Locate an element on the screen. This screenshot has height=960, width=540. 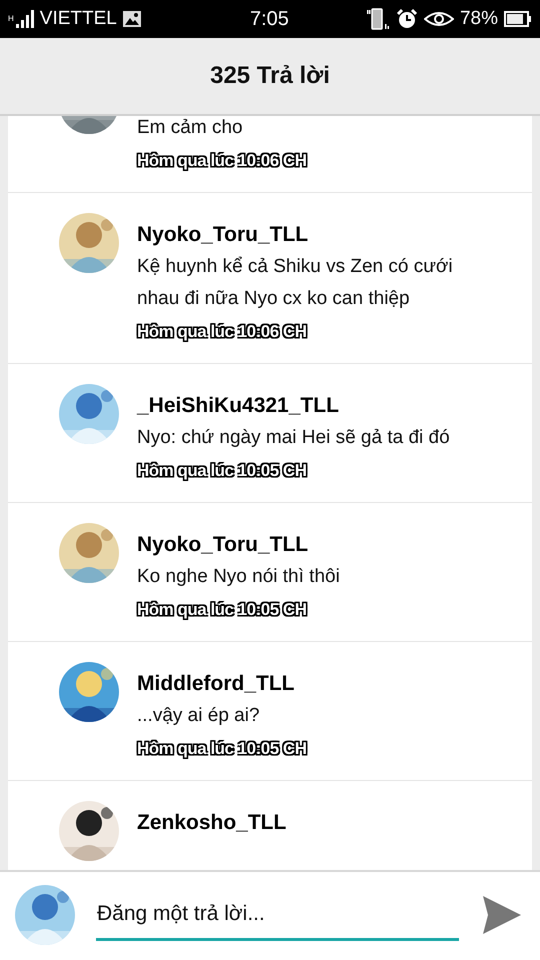
username: Middleford_TLL is located at coordinates (216, 684).